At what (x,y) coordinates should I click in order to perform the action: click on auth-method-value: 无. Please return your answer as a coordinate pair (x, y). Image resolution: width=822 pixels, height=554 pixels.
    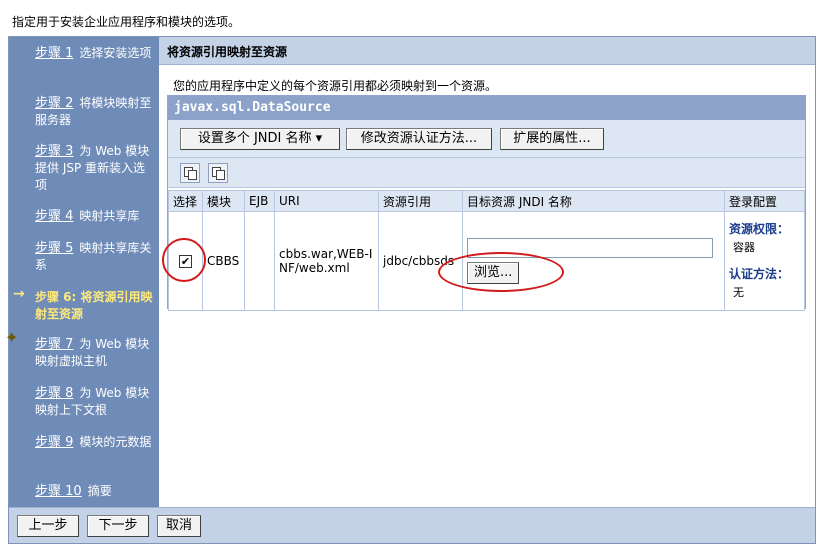
    Looking at the image, I should click on (738, 292).